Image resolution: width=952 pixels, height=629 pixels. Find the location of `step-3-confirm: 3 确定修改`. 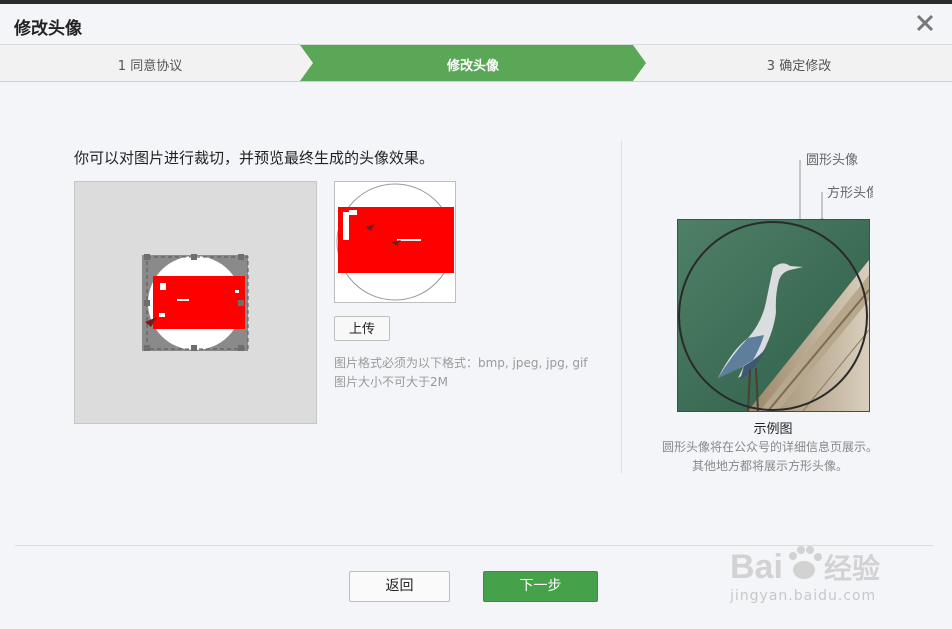

step-3-confirm: 3 确定修改 is located at coordinates (799, 66).